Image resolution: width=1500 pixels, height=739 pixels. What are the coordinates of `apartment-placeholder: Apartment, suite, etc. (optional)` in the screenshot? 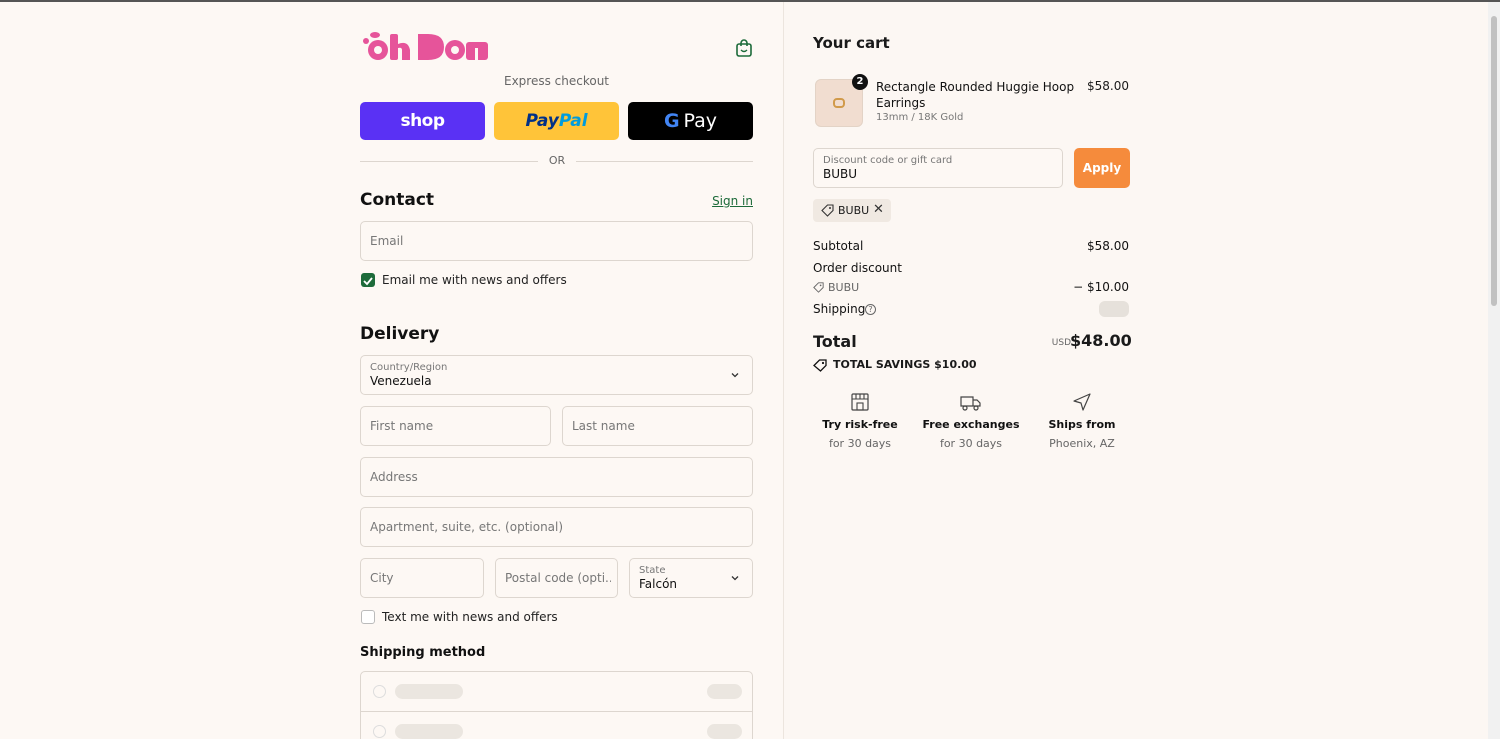 It's located at (467, 527).